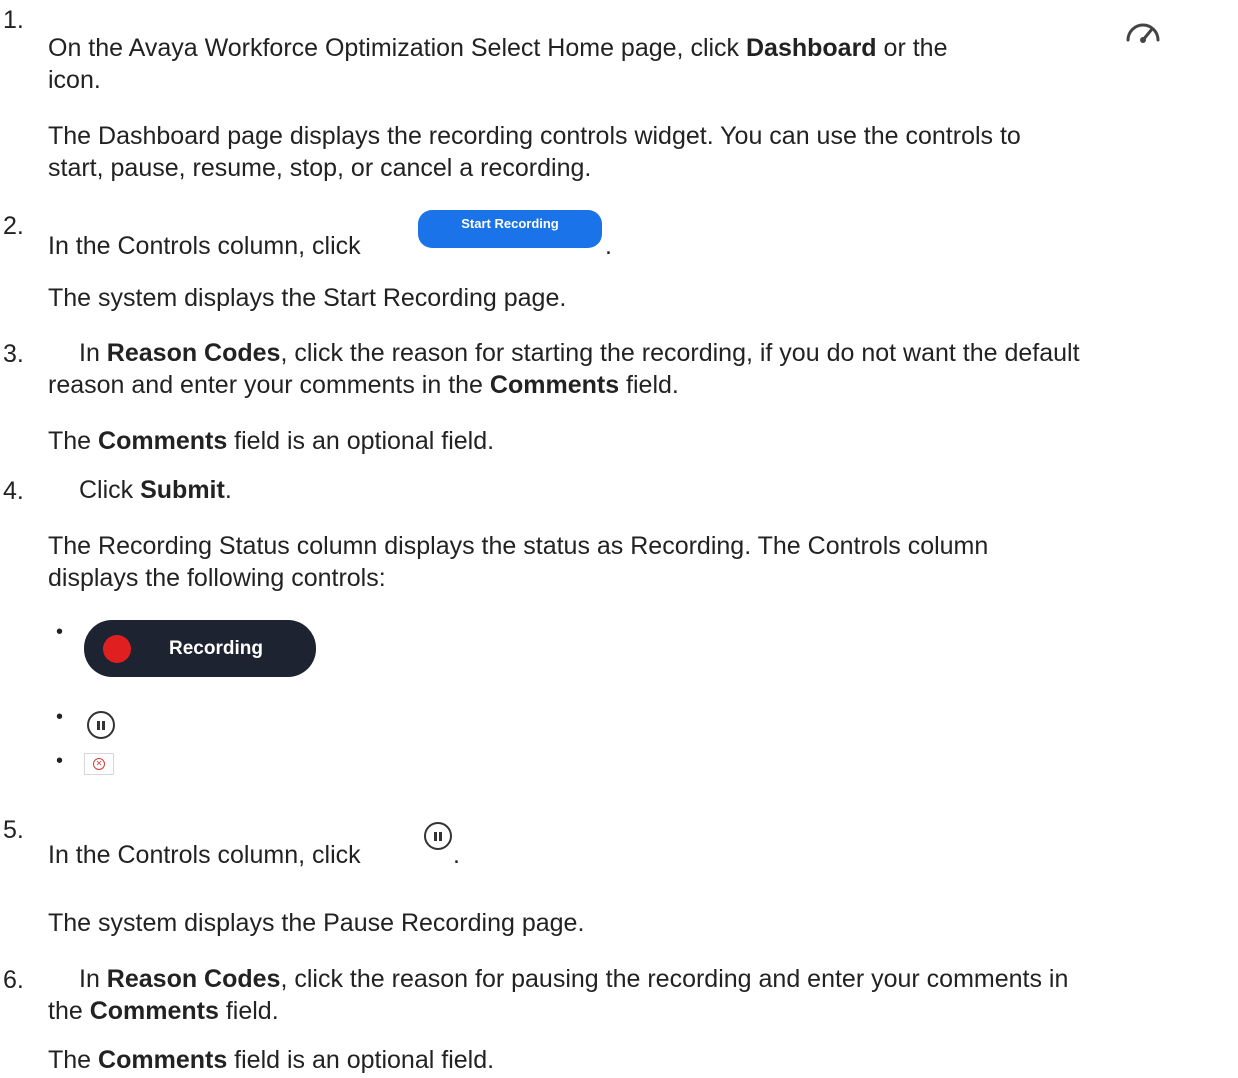 The height and width of the screenshot is (1078, 1238). Describe the element at coordinates (456, 855) in the screenshot. I see `step-5-period: .` at that location.